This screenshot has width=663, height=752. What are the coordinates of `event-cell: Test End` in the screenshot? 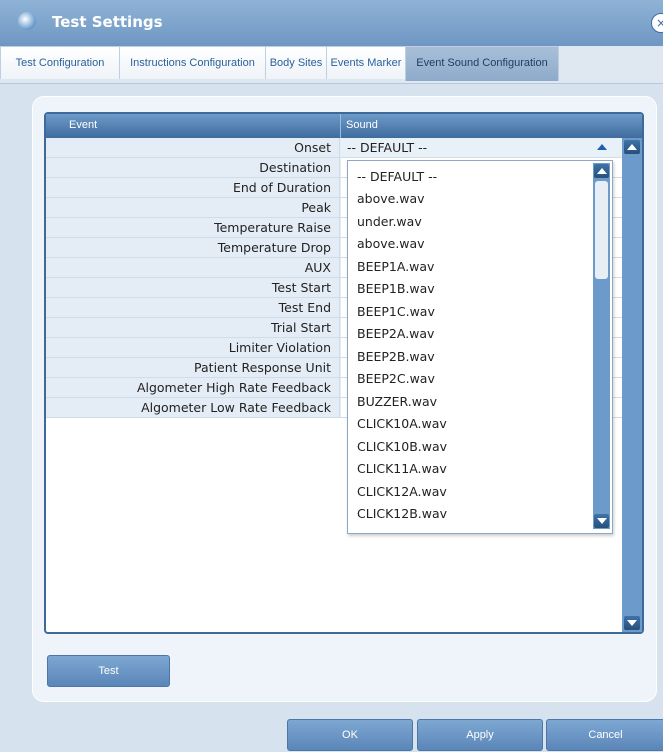 It's located at (193, 307).